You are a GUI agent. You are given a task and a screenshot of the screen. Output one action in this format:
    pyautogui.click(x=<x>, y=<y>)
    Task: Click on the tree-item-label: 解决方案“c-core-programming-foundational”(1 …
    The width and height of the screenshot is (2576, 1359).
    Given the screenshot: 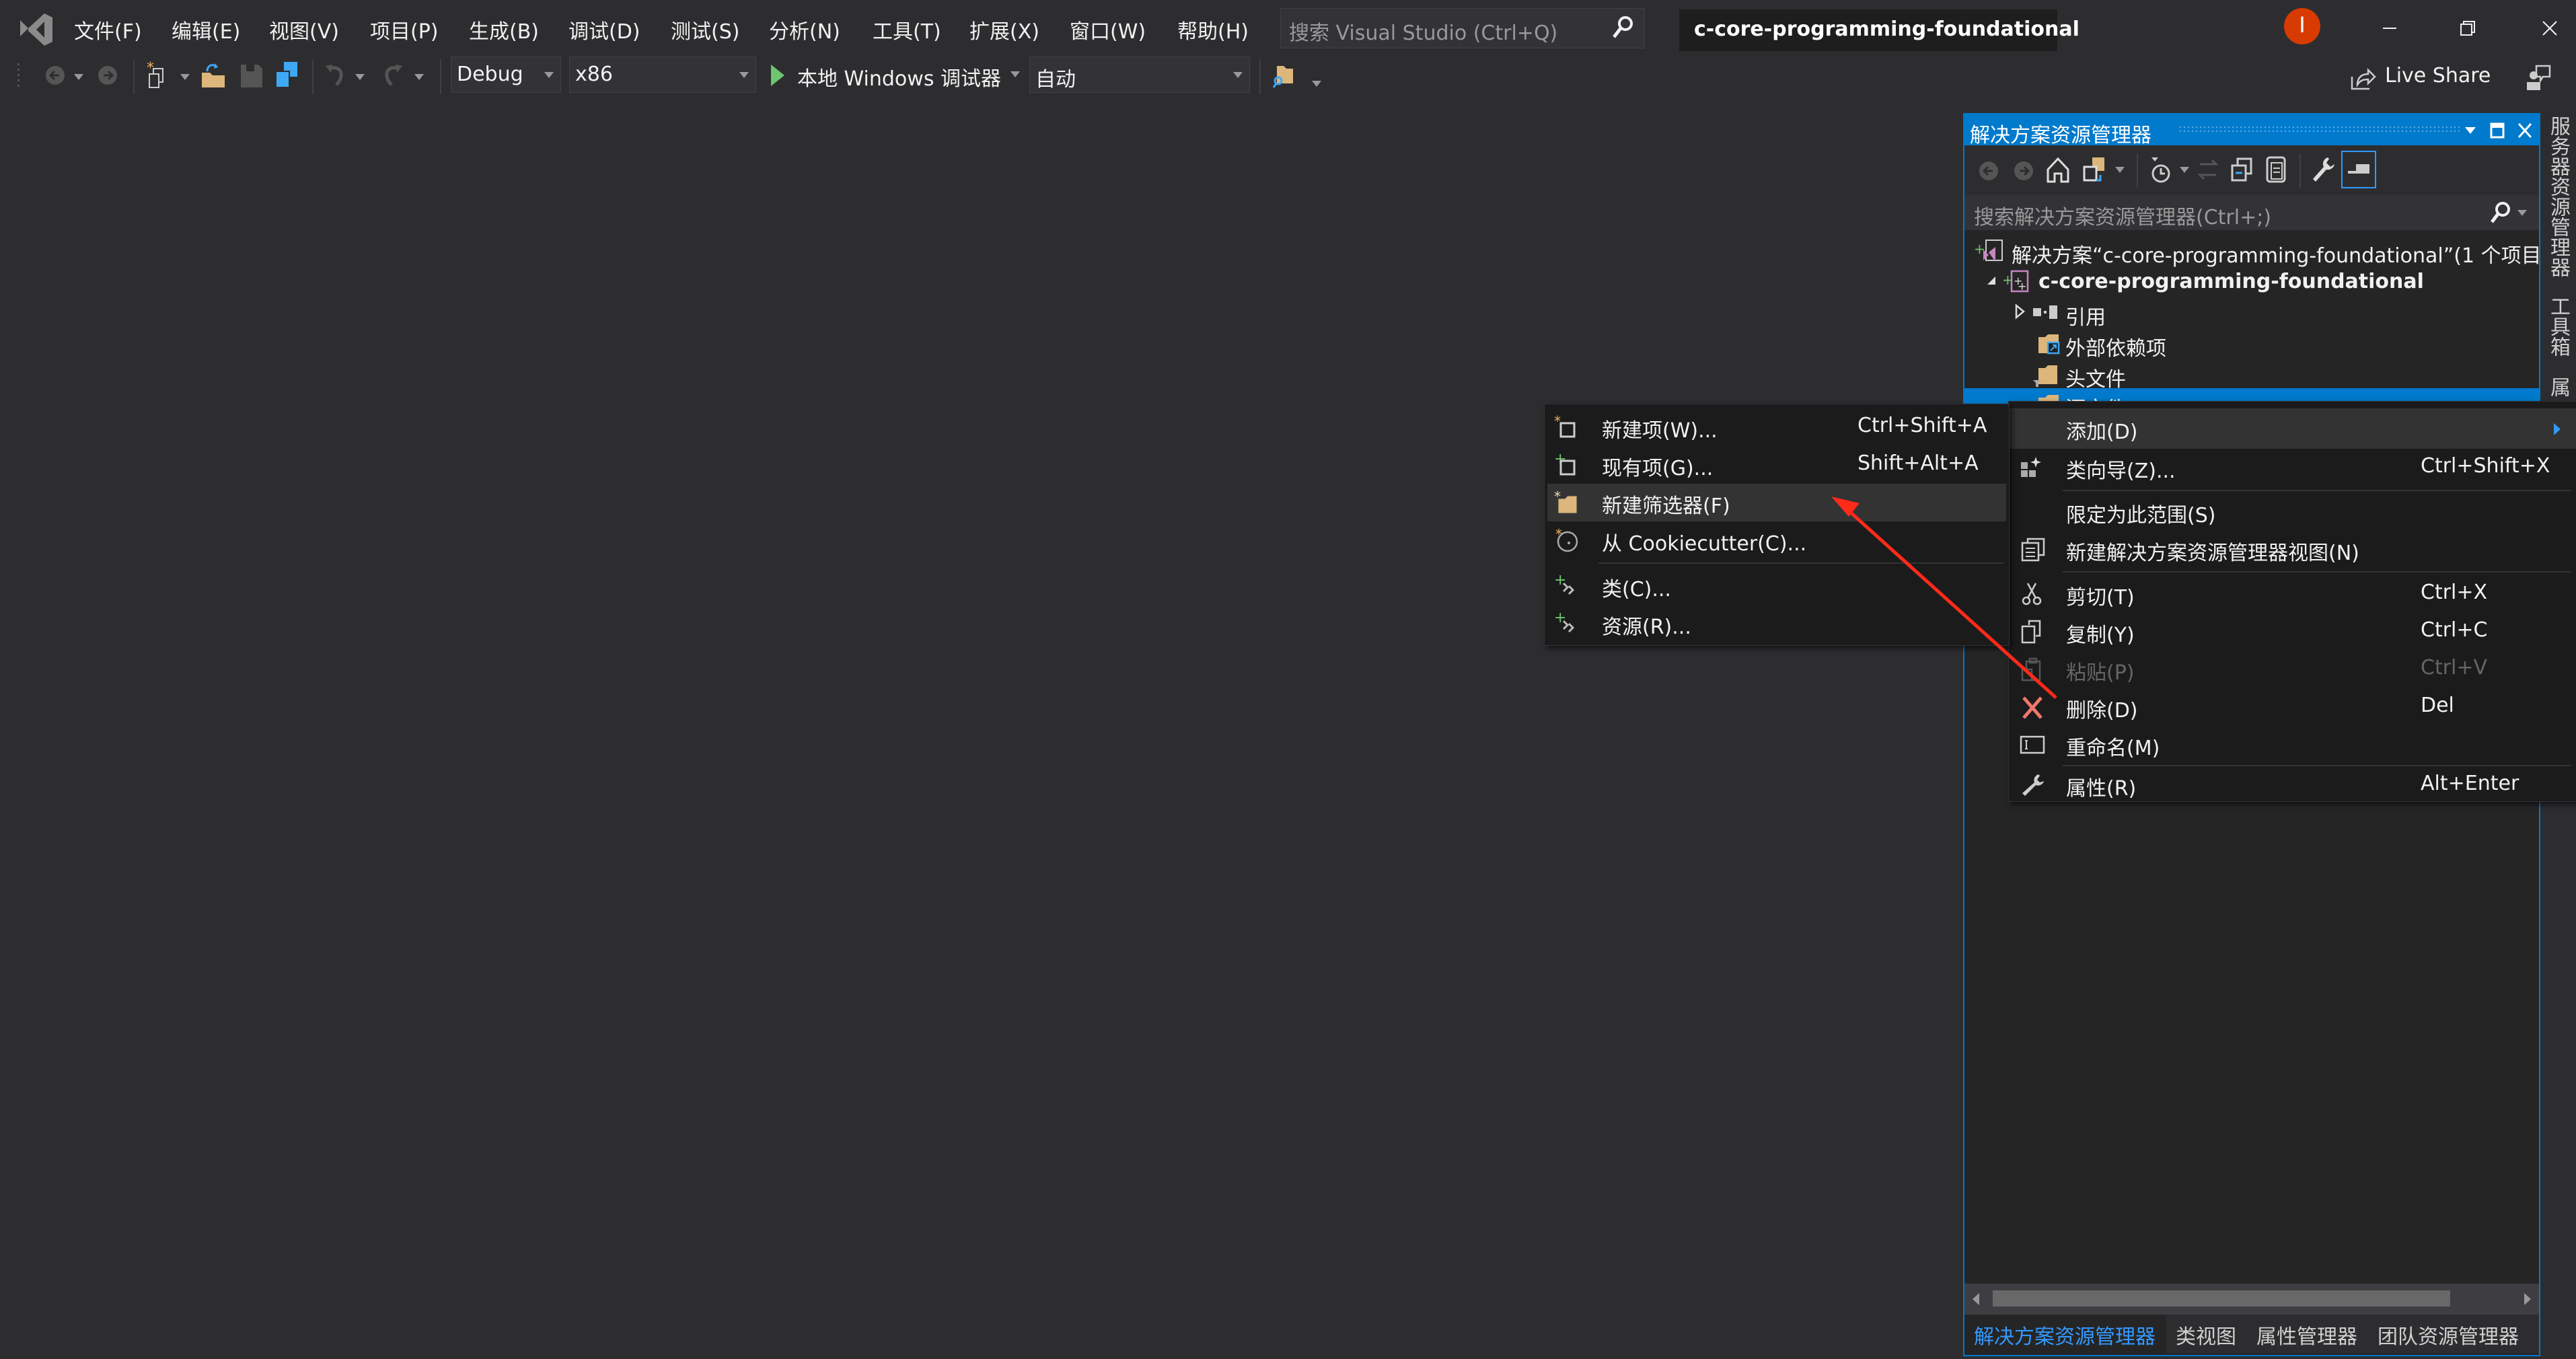 What is the action you would take?
    pyautogui.click(x=2280, y=256)
    